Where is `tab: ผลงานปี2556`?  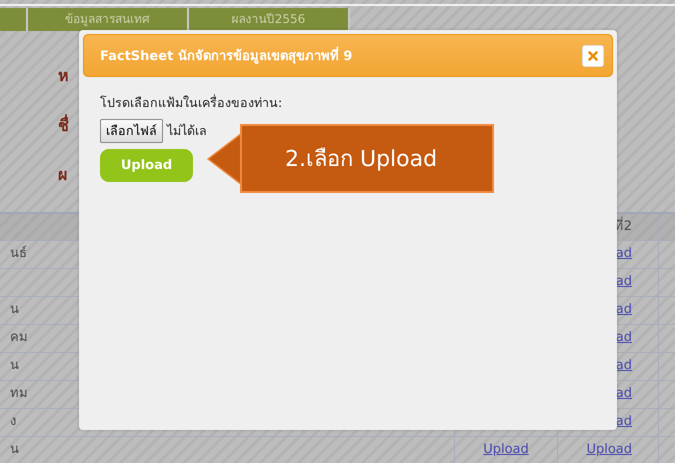
tab: ผลงานปี2556 is located at coordinates (269, 19).